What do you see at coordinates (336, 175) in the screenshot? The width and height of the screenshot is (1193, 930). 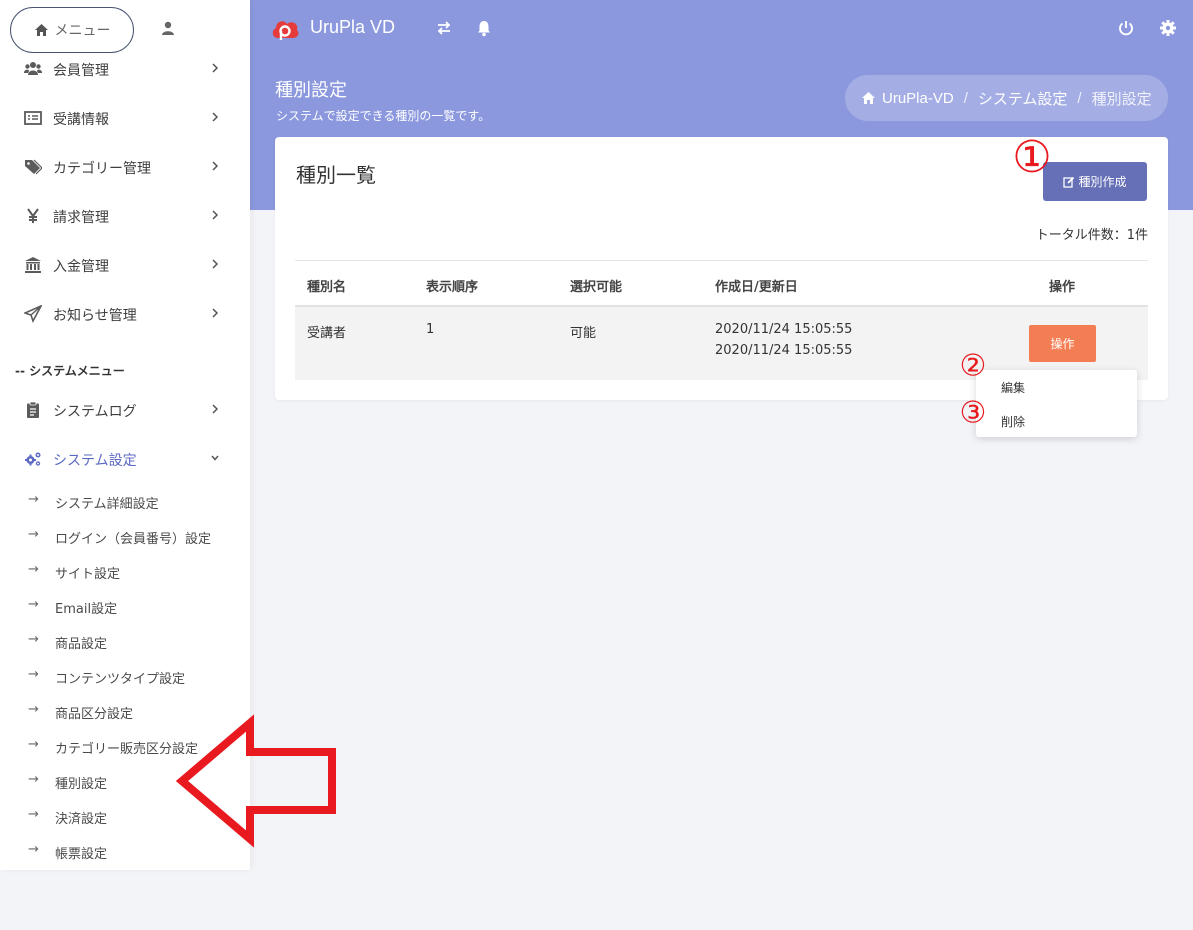 I see `card-title: 種別一覧` at bounding box center [336, 175].